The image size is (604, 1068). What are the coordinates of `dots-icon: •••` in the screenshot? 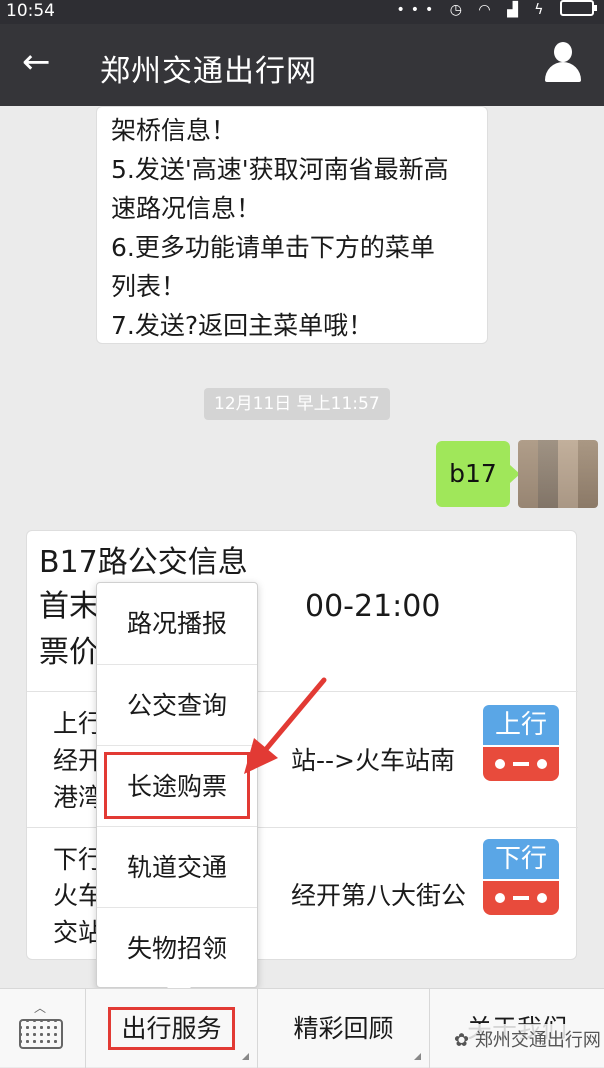 It's located at (418, 10).